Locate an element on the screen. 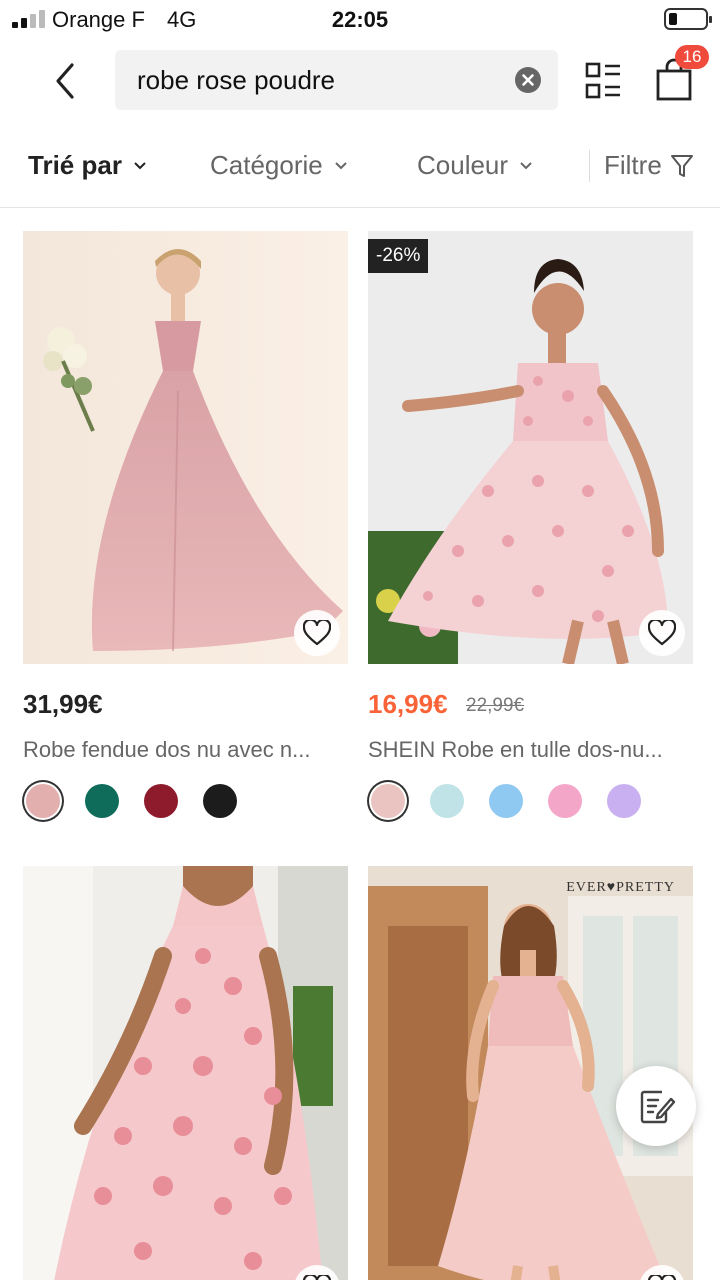  feedback-button is located at coordinates (656, 1106).